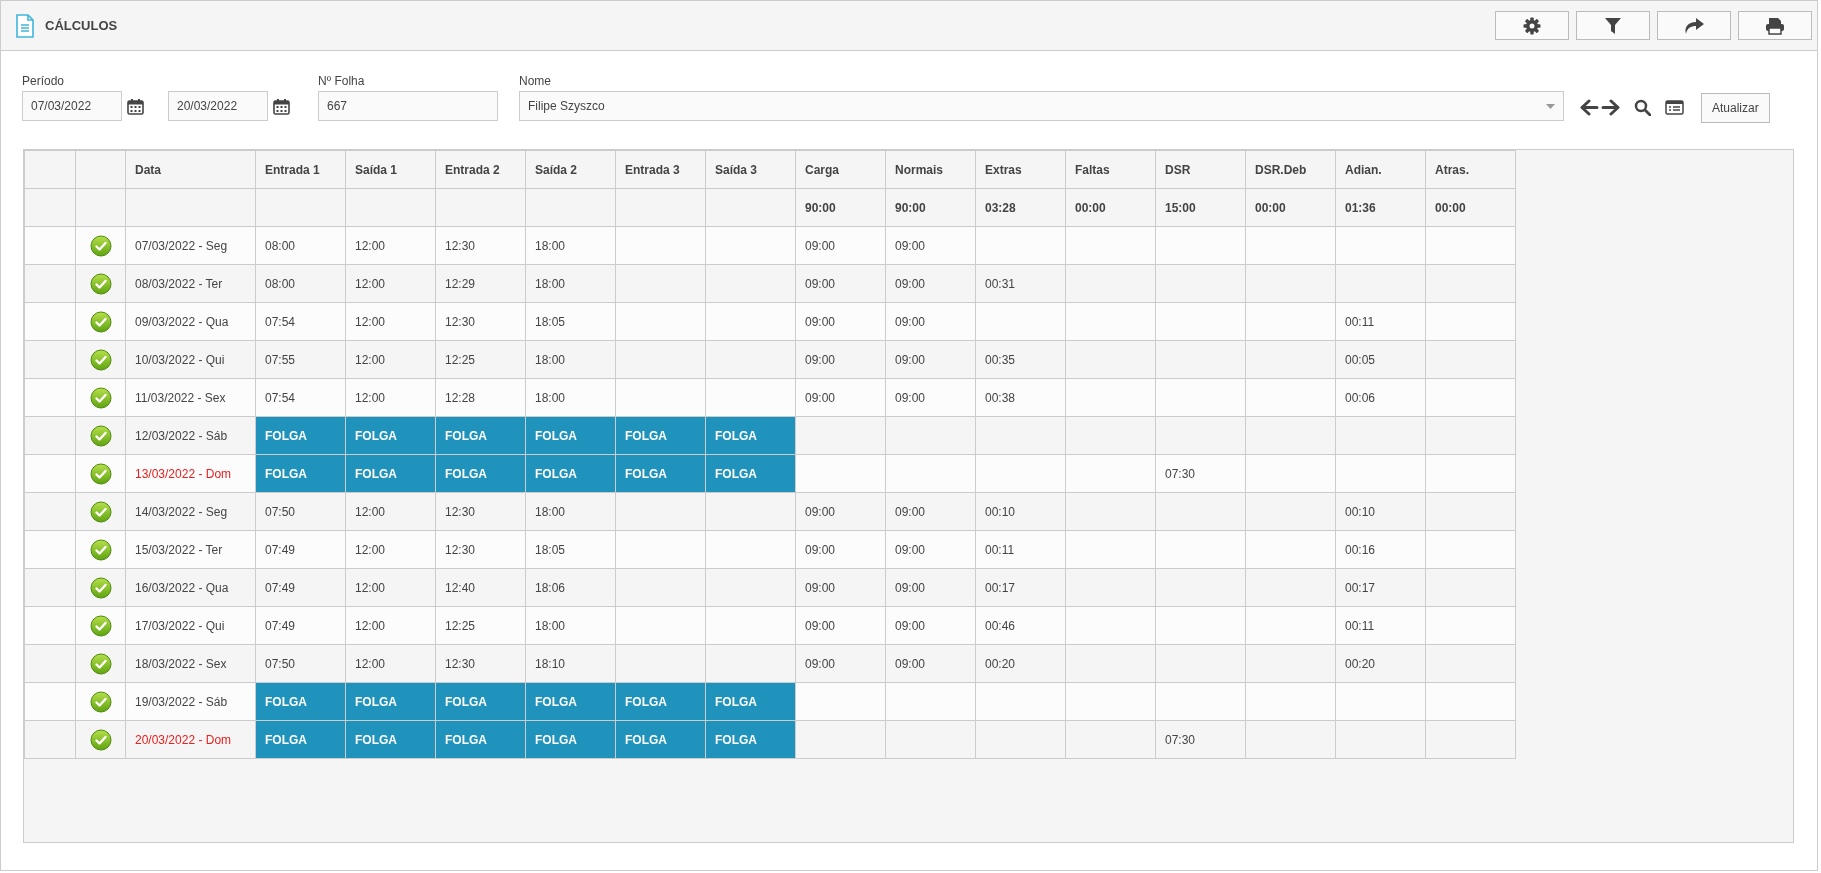 The height and width of the screenshot is (873, 1821). What do you see at coordinates (480, 625) in the screenshot?
I see `punch-cell: 12:25` at bounding box center [480, 625].